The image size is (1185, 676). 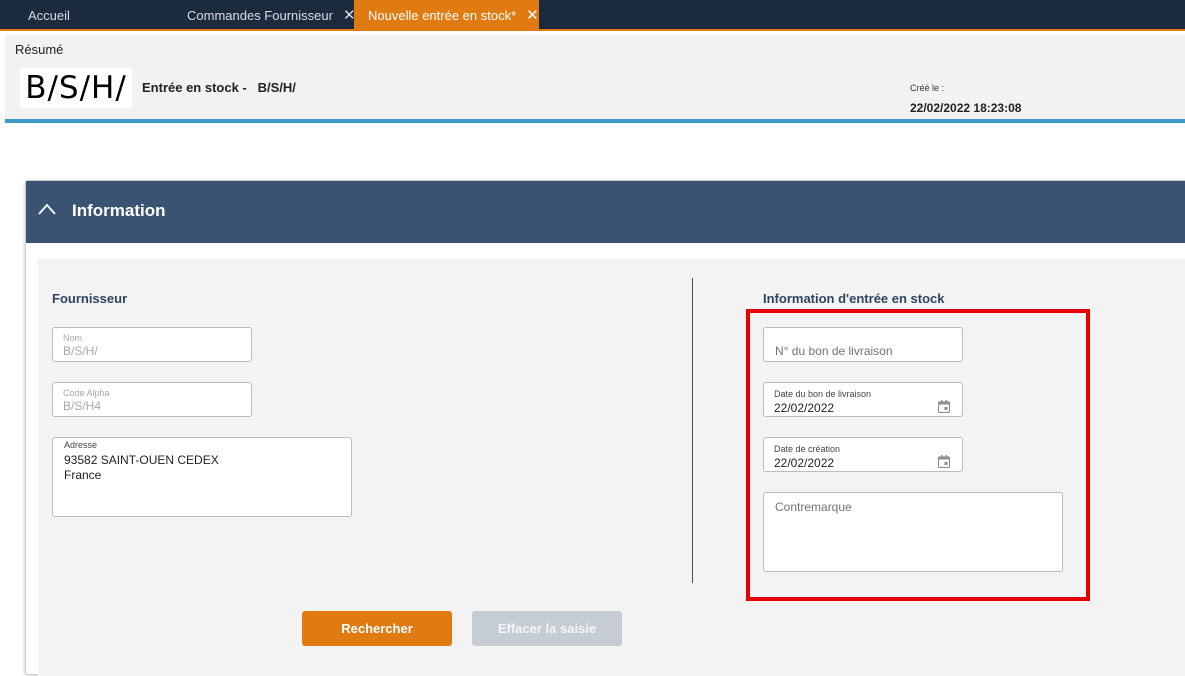 What do you see at coordinates (260, 15) in the screenshot?
I see `tab-label: Commandes Fournisseur` at bounding box center [260, 15].